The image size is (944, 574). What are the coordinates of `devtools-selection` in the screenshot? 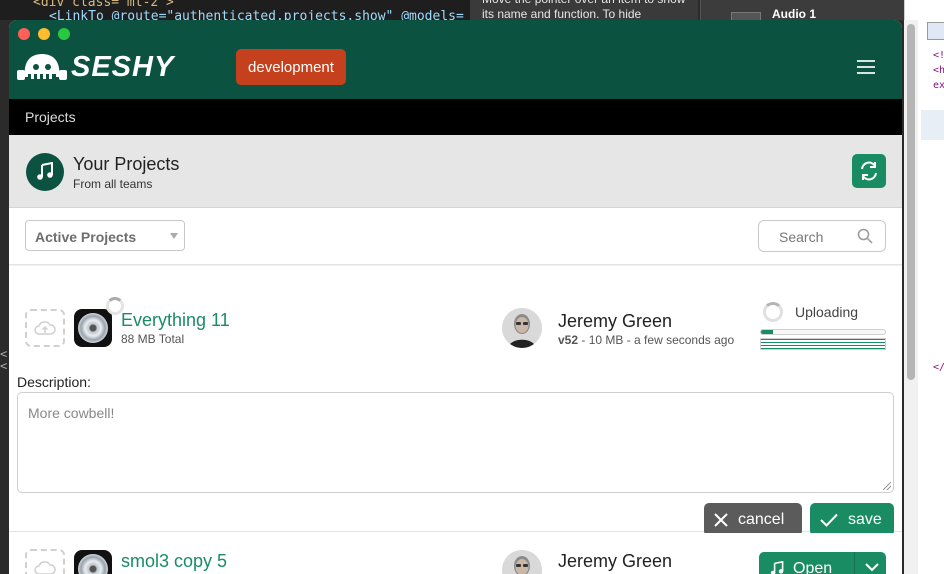 It's located at (932, 125).